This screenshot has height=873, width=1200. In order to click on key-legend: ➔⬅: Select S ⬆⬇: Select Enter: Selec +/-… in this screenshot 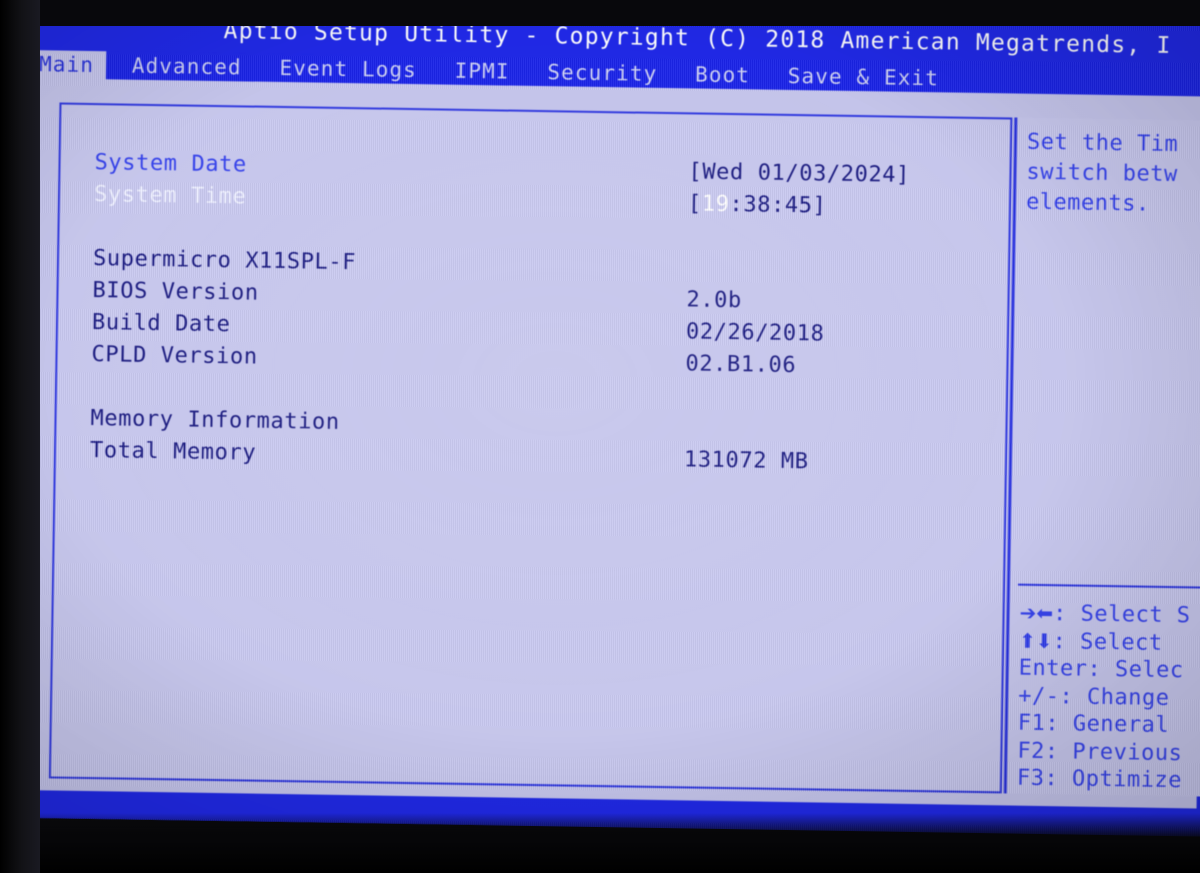, I will do `click(1103, 698)`.